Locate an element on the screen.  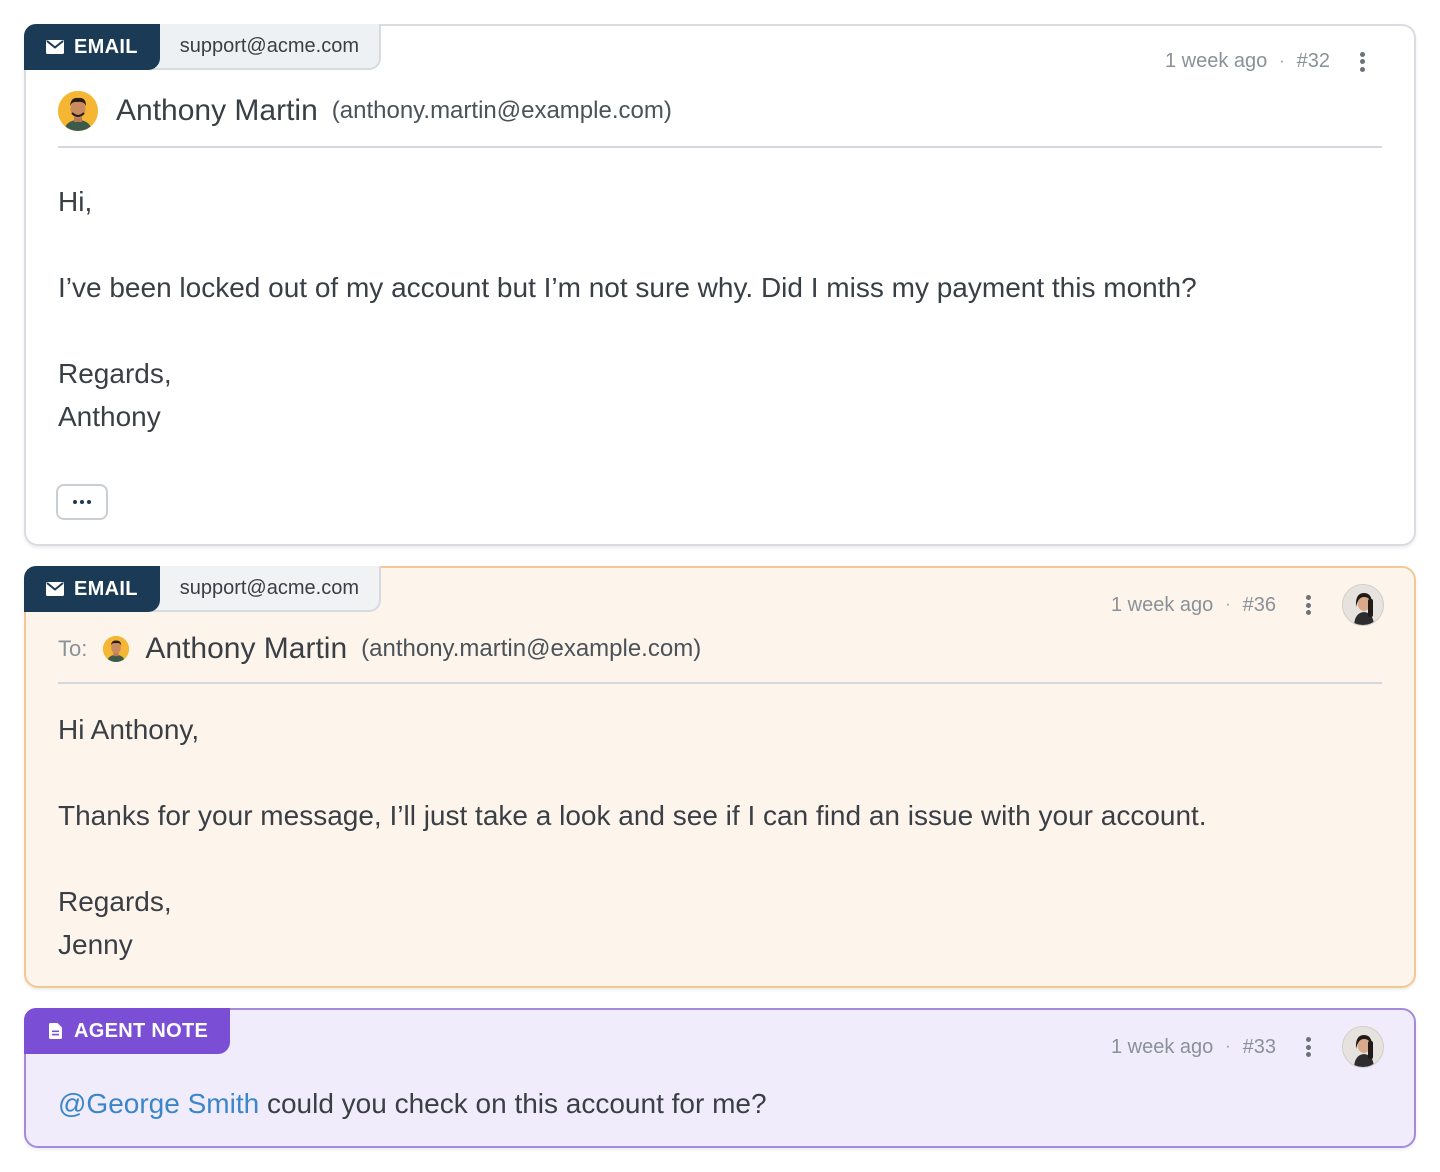
message-number: #33 is located at coordinates (1259, 1046).